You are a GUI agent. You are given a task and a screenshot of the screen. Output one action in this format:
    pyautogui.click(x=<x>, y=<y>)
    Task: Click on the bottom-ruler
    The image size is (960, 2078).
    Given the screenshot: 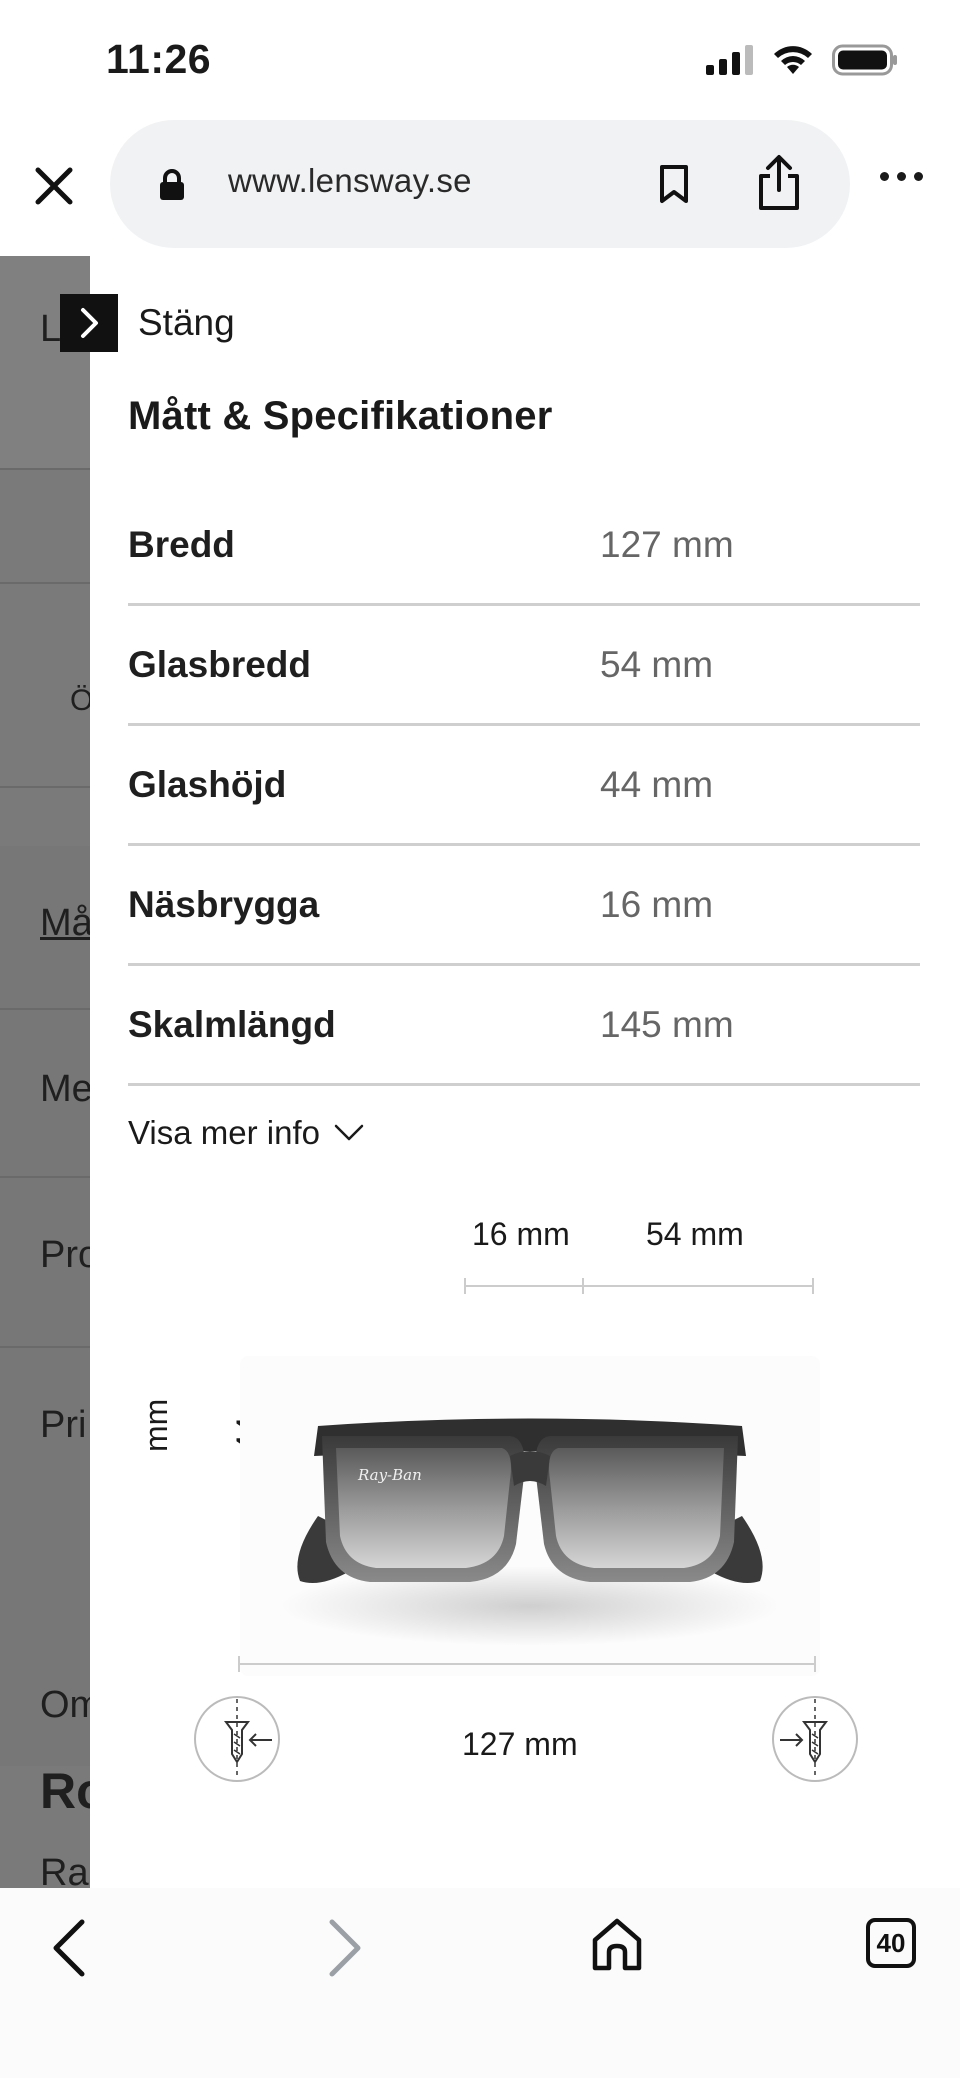 What is the action you would take?
    pyautogui.click(x=527, y=1664)
    